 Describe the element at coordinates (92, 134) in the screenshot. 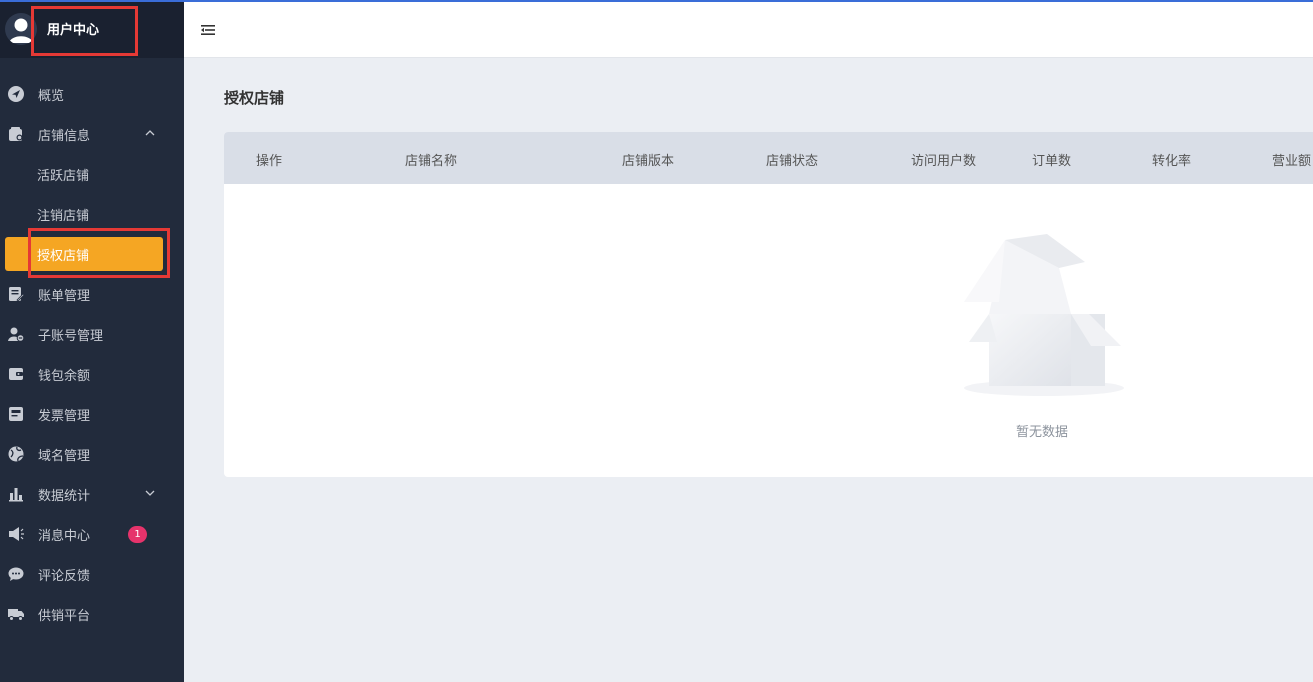

I see `sidebar-item-store-info: 店铺信息` at that location.